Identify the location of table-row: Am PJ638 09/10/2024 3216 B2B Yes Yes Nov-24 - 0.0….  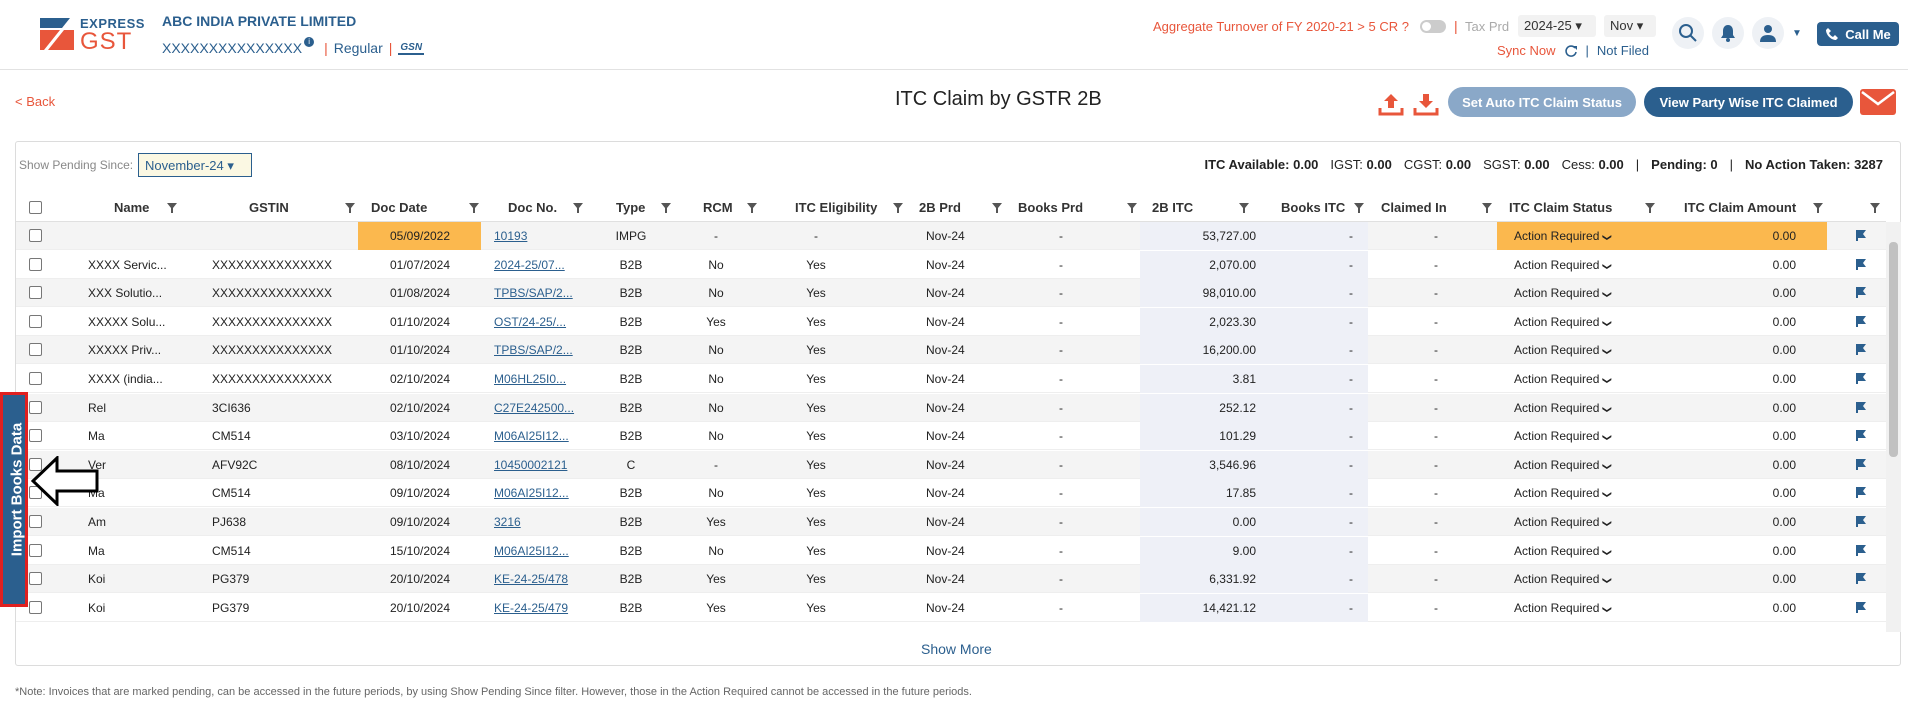
(951, 522).